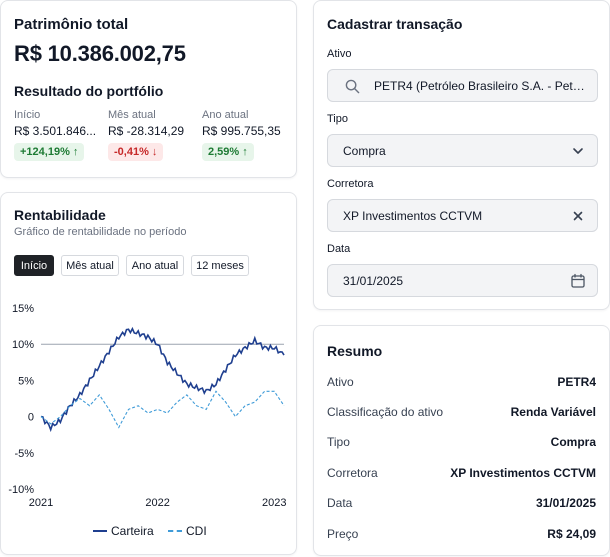 The height and width of the screenshot is (557, 610). Describe the element at coordinates (395, 24) in the screenshot. I see `cadastrar-title: Cadastrar transação` at that location.